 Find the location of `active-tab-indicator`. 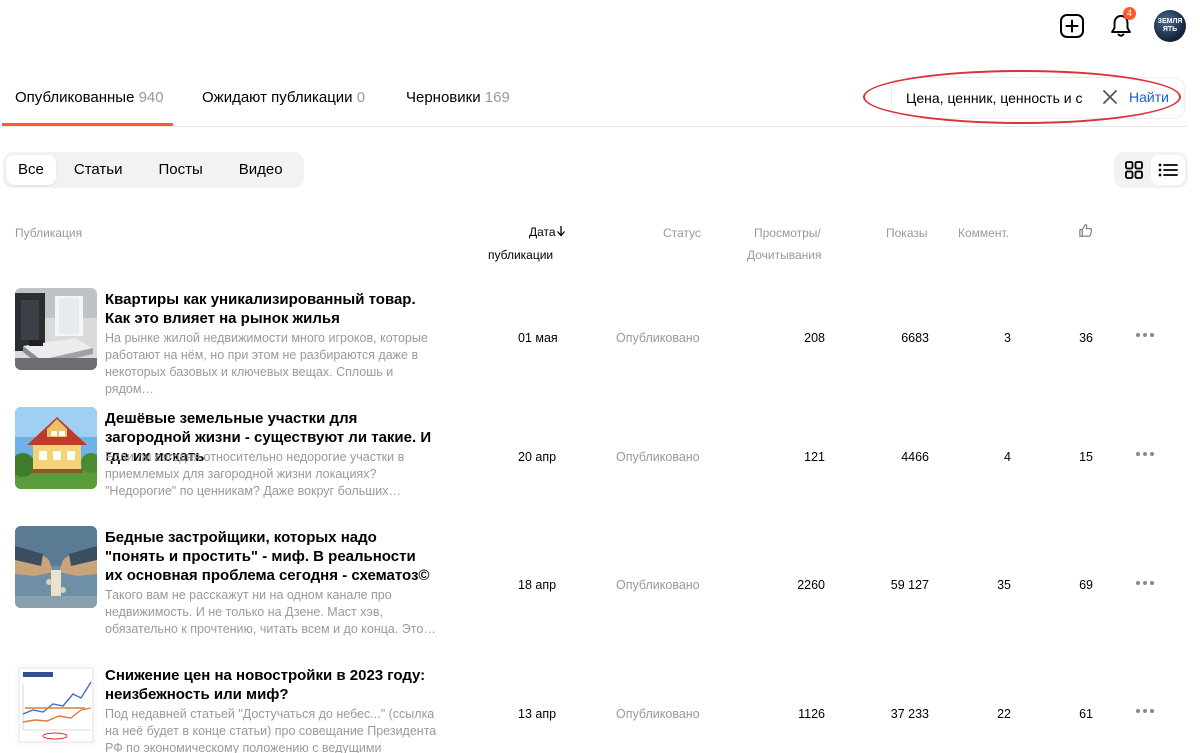

active-tab-indicator is located at coordinates (87, 124).